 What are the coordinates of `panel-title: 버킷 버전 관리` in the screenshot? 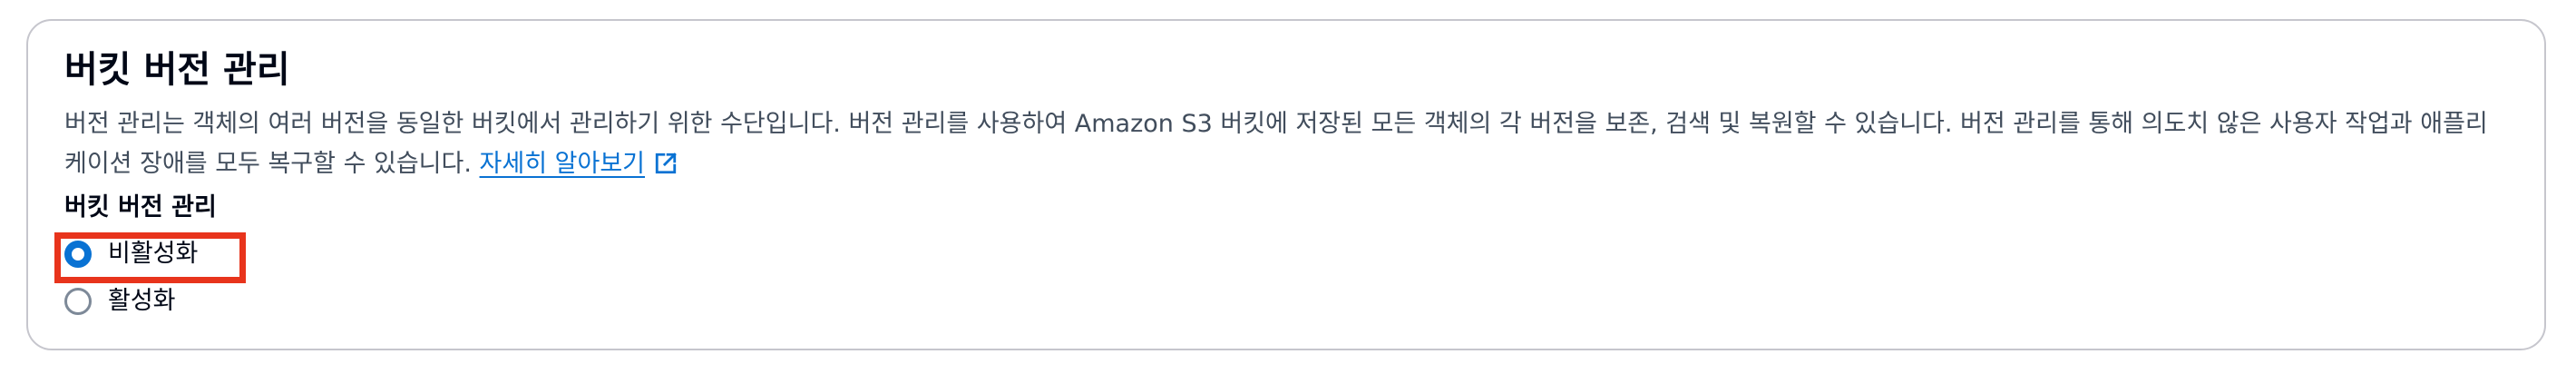 It's located at (177, 70).